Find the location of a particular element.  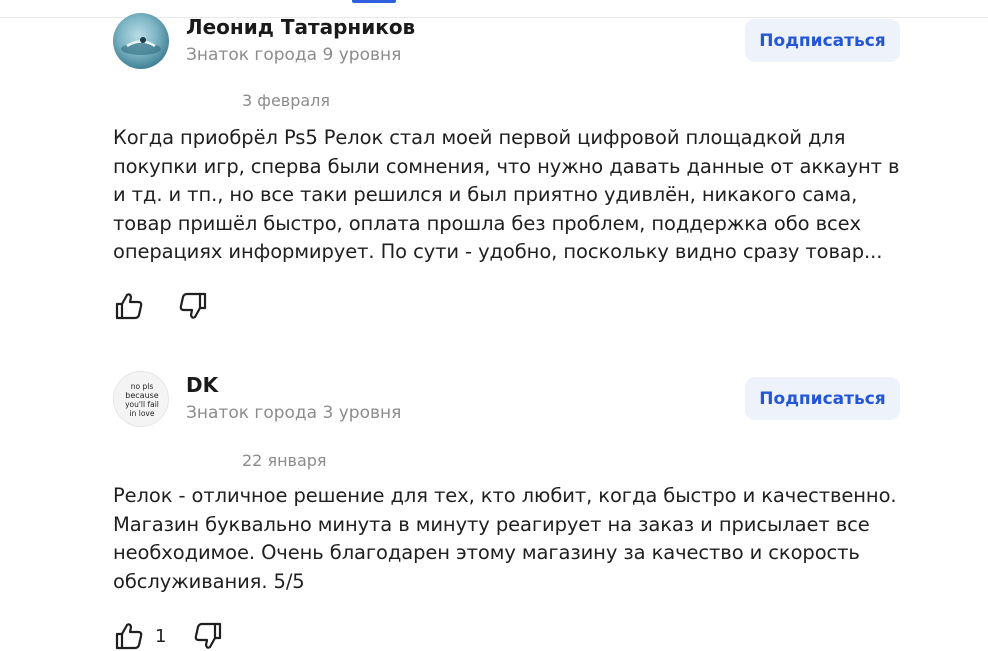

thumbs-up-icon is located at coordinates (129, 636).